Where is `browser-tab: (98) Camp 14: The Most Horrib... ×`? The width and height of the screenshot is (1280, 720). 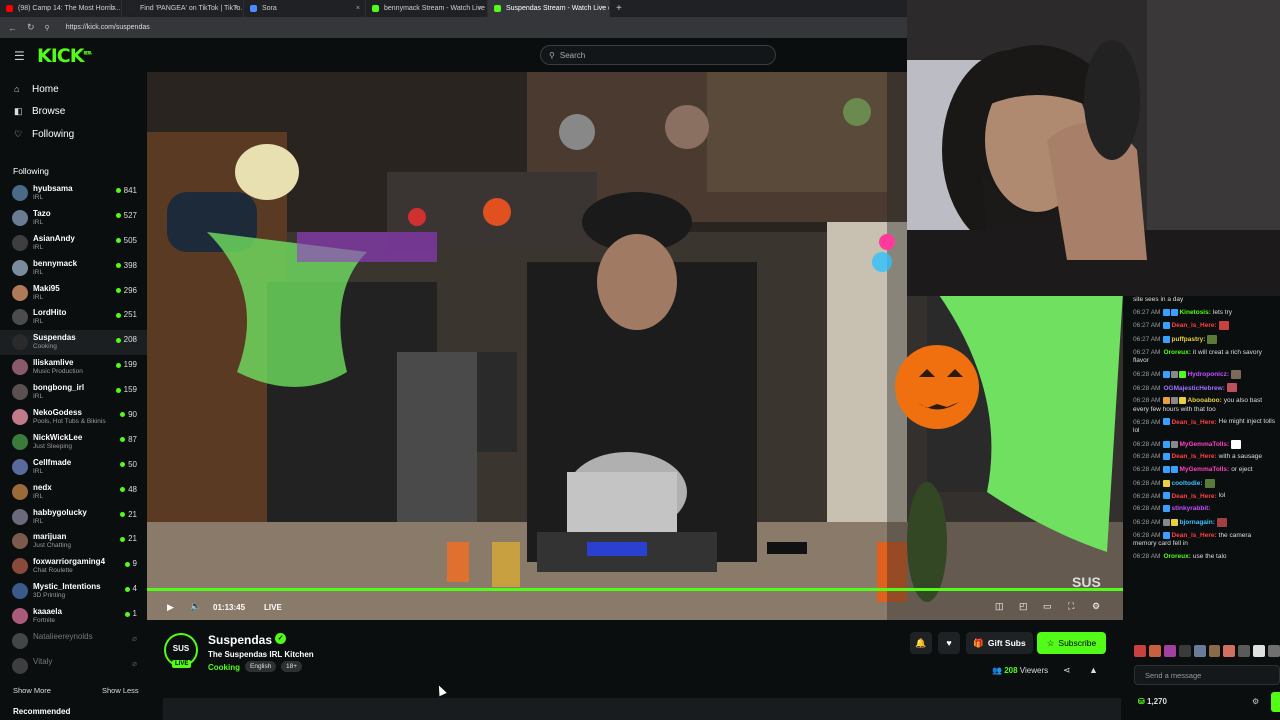
browser-tab: (98) Camp 14: The Most Horrib... × is located at coordinates (61, 8).